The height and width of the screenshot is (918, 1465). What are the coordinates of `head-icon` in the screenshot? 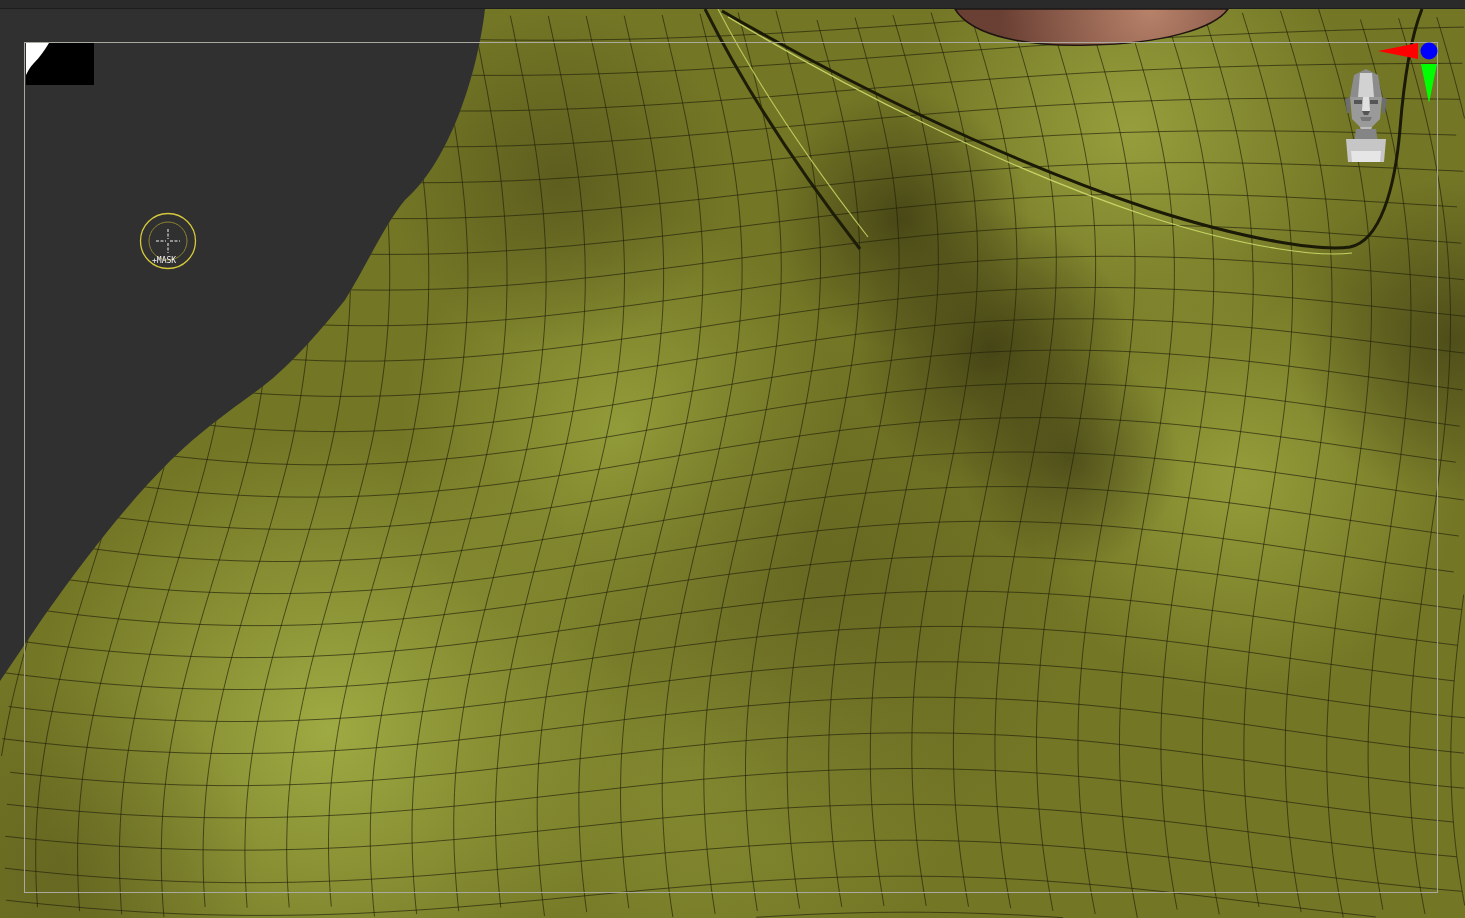 It's located at (1366, 114).